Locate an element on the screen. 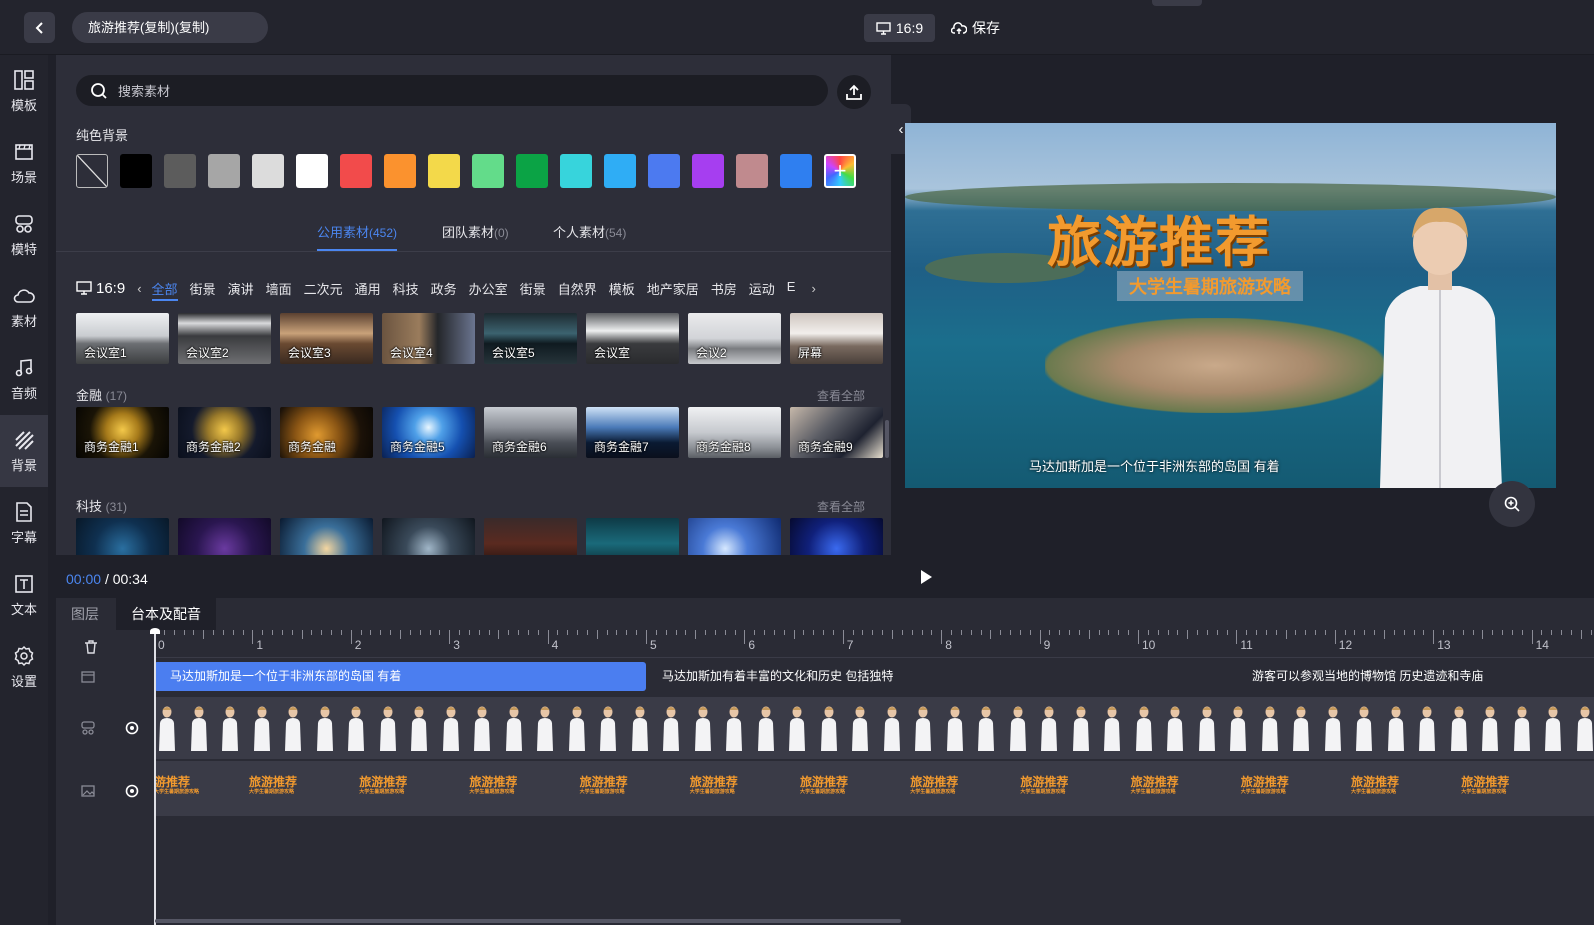 The image size is (1594, 925). category-prev-icon: ‹ is located at coordinates (139, 288).